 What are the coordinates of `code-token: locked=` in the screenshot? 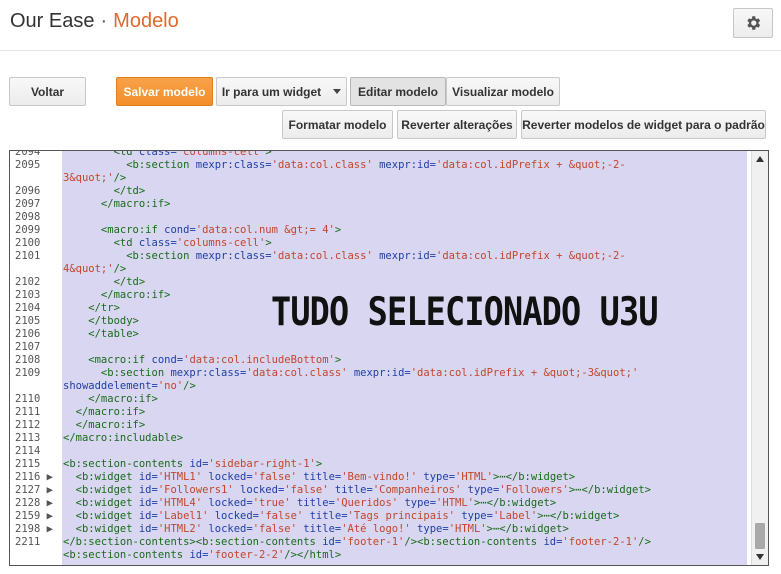 It's located at (230, 529).